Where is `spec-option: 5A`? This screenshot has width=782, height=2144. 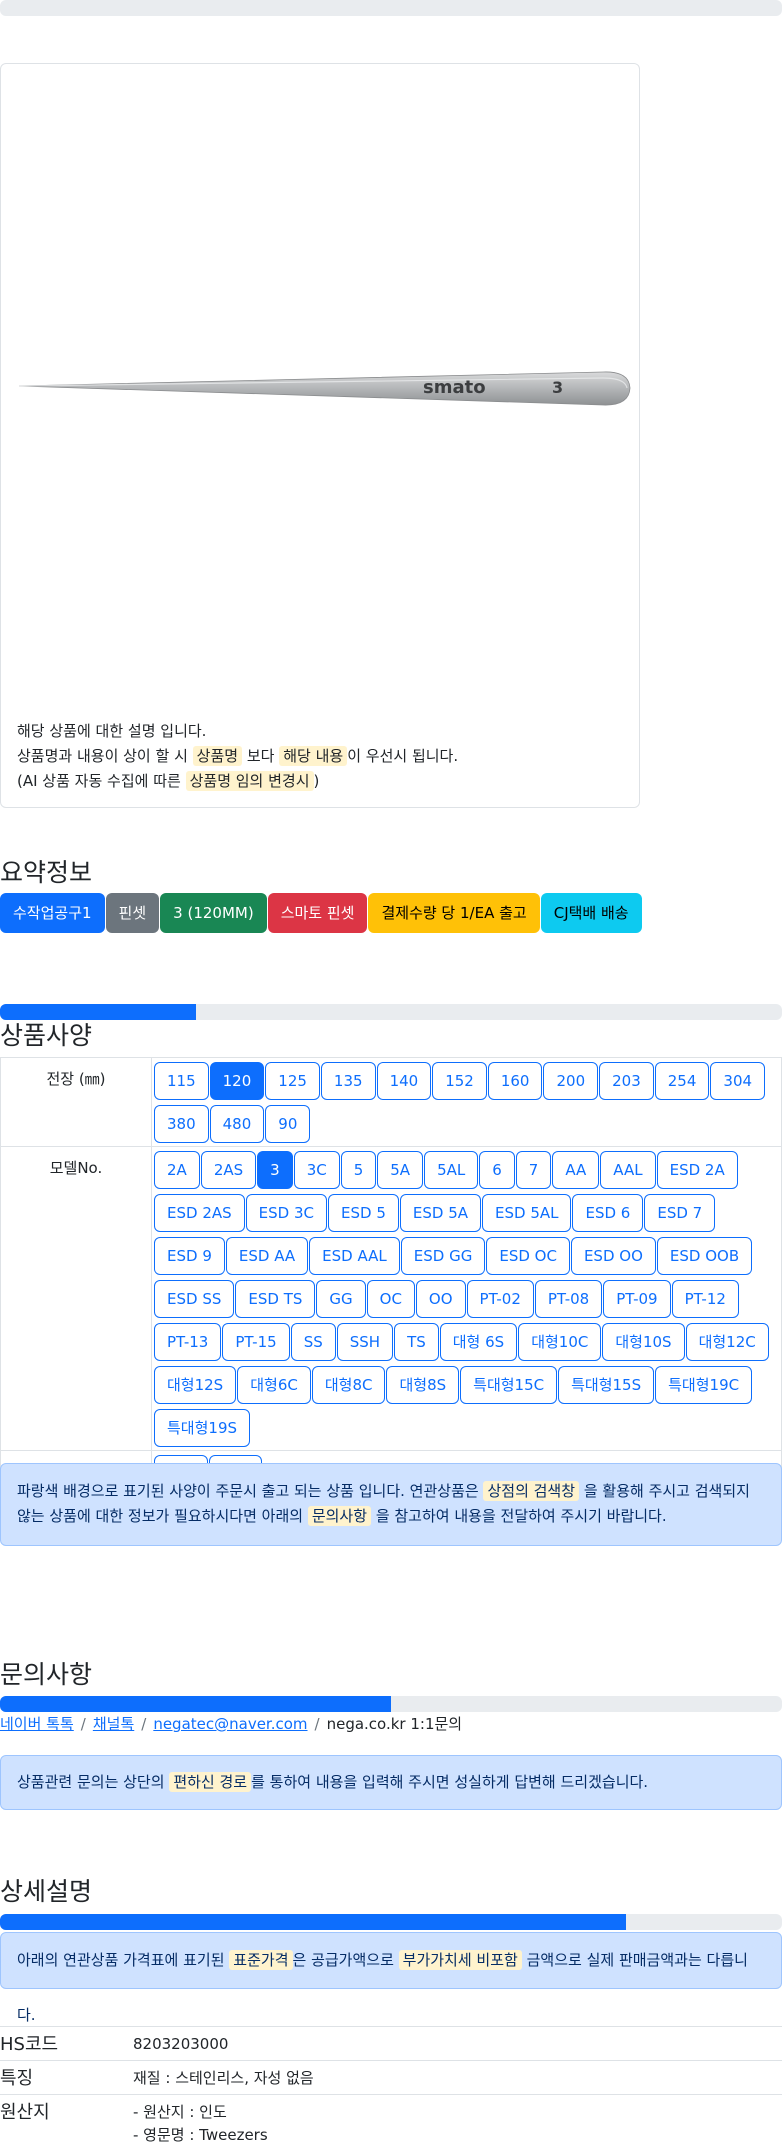
spec-option: 5A is located at coordinates (400, 1170).